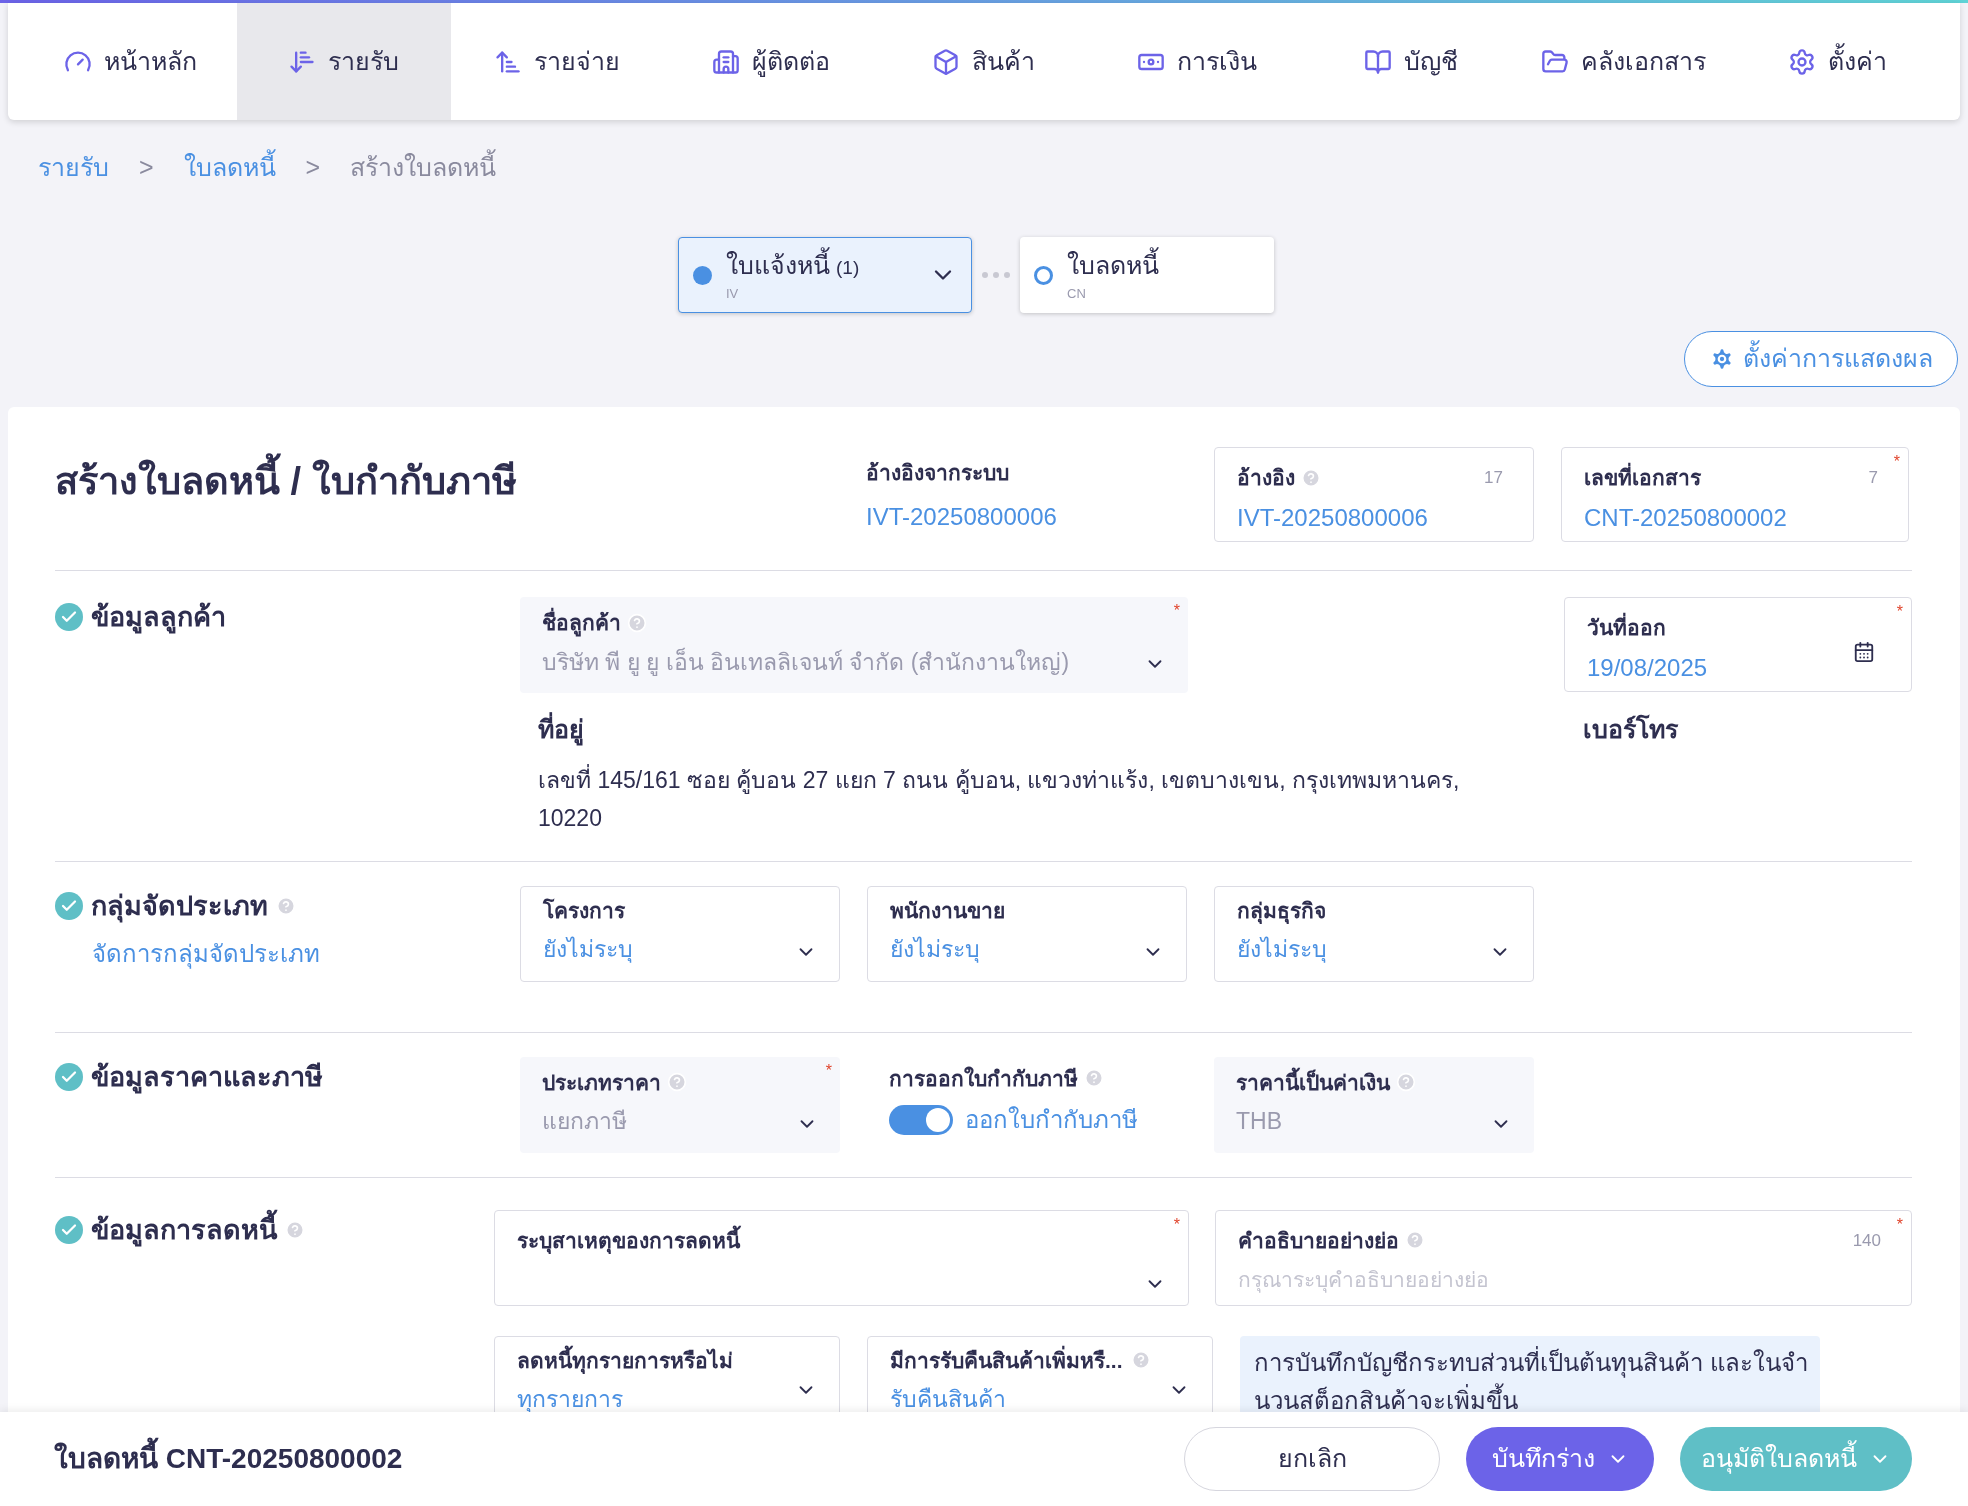 Image resolution: width=1968 pixels, height=1506 pixels. I want to click on field-label: การออกใบกำกับภาษี, so click(983, 1078).